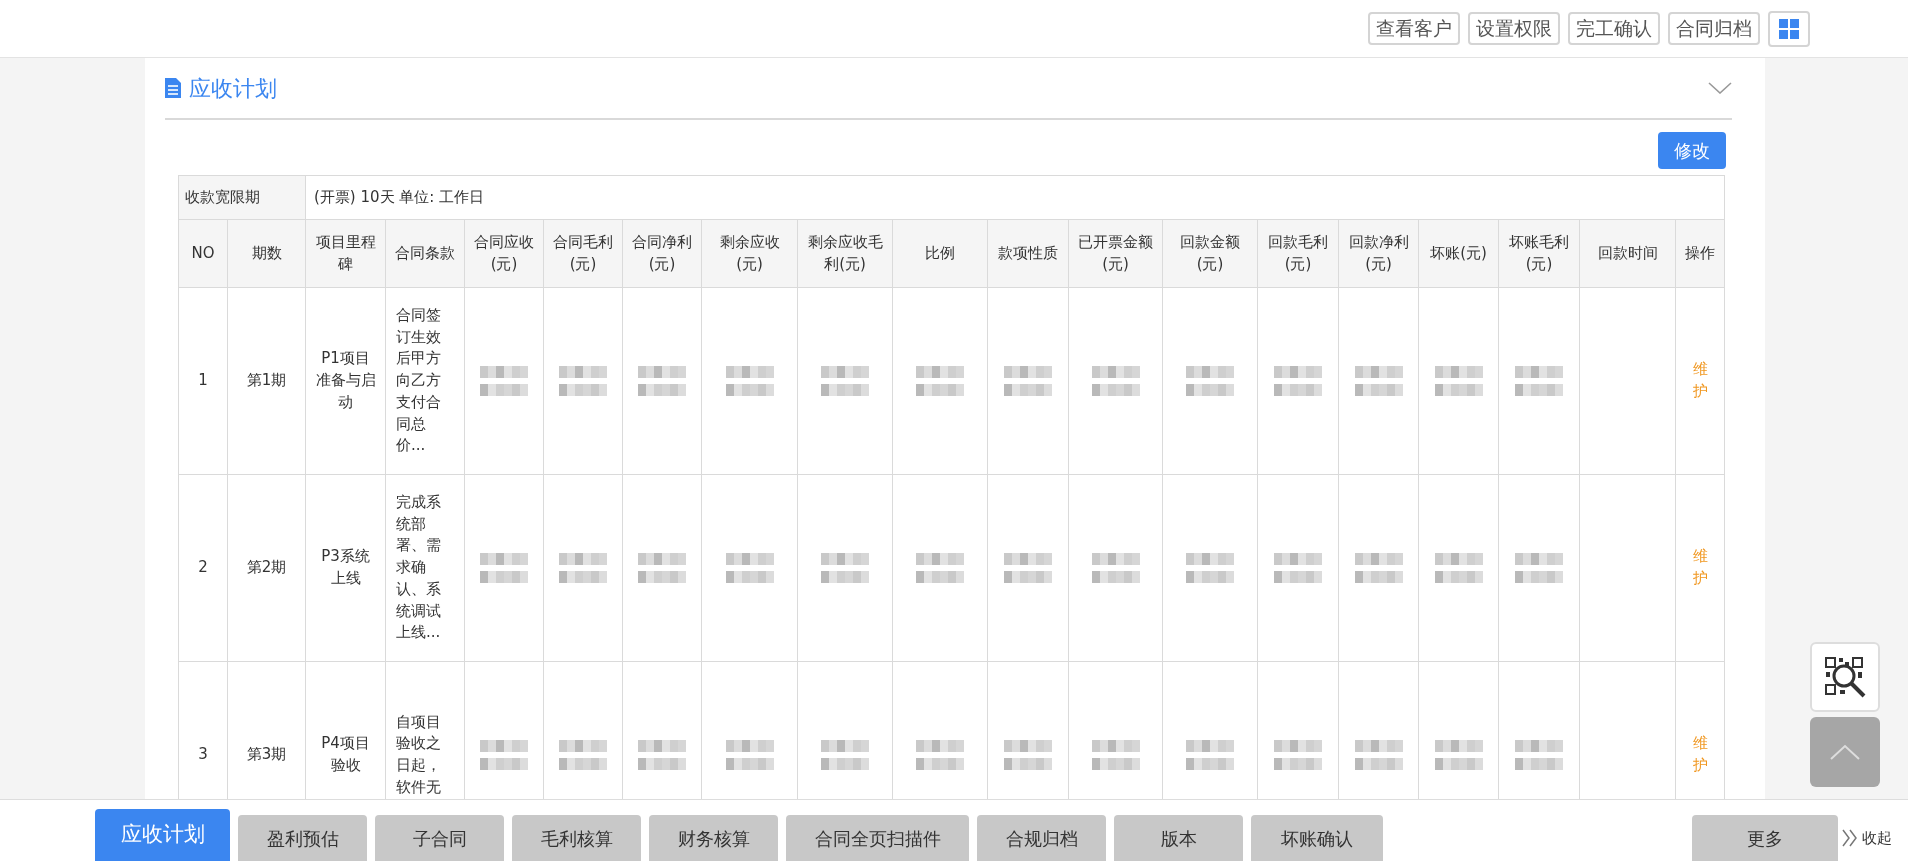  Describe the element at coordinates (1720, 88) in the screenshot. I see `chevron-down-icon` at that location.